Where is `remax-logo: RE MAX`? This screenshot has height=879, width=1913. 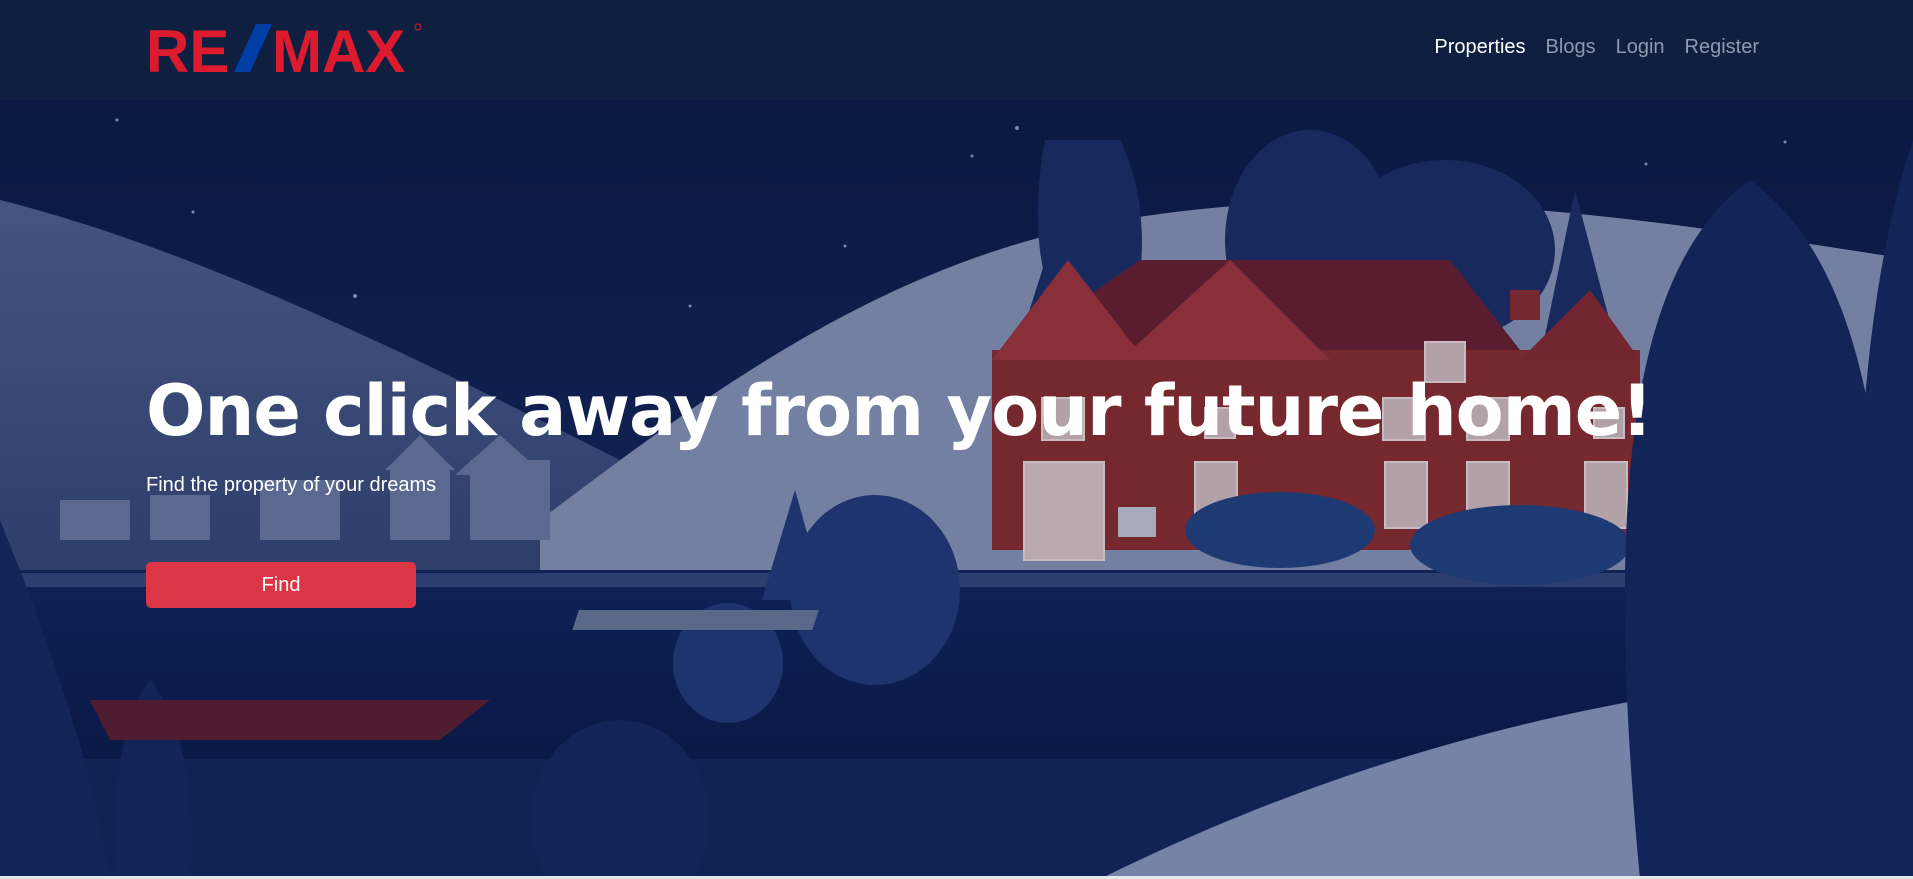 remax-logo: RE MAX is located at coordinates (284, 51).